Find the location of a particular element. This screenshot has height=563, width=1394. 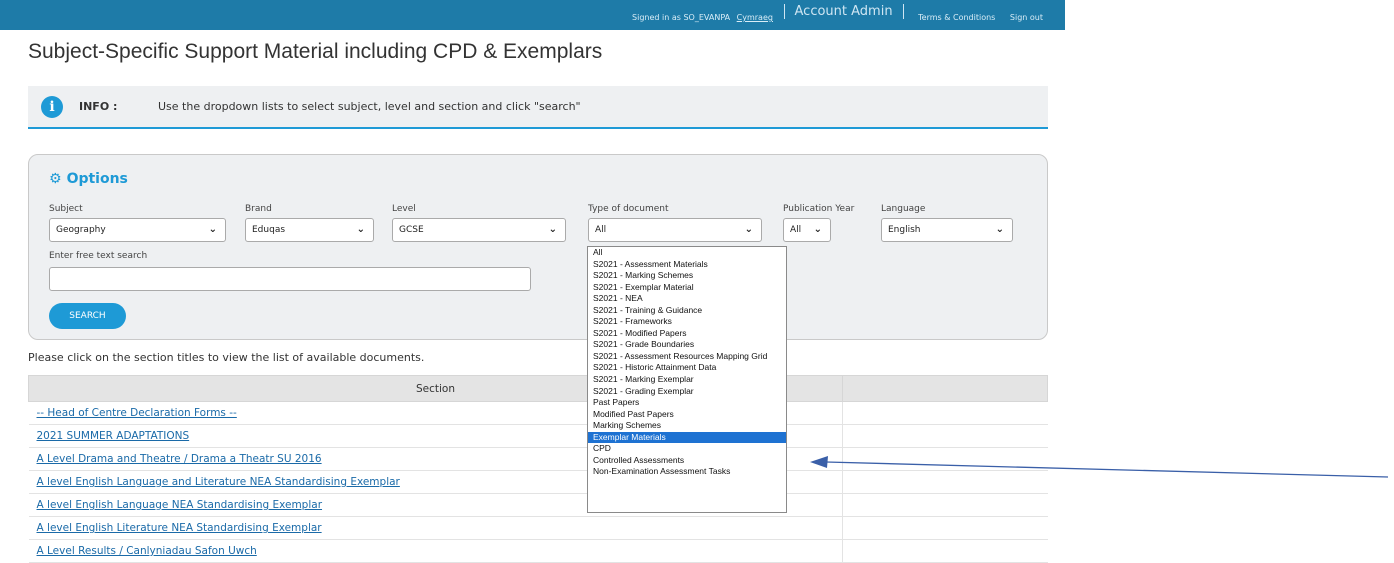

annotation-arrow is located at coordinates (1099, 467).